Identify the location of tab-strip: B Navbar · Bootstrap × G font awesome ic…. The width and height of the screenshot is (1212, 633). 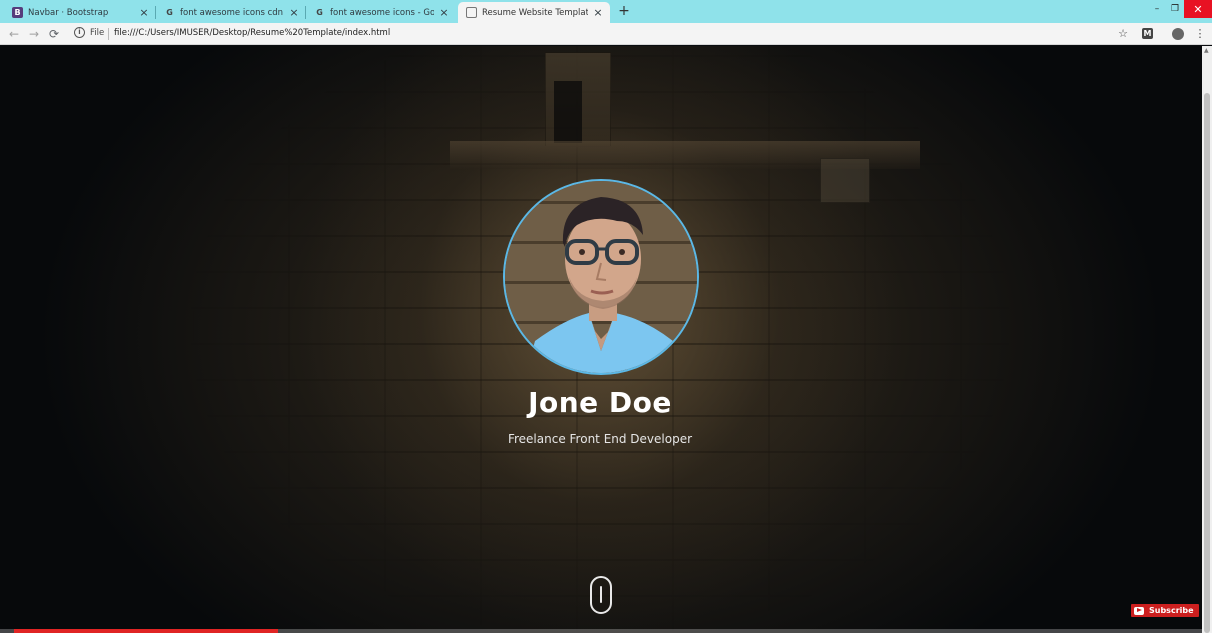
(606, 11).